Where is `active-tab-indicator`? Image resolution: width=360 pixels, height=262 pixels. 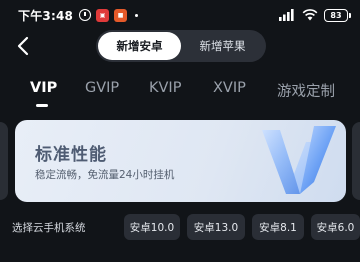 active-tab-indicator is located at coordinates (42, 105).